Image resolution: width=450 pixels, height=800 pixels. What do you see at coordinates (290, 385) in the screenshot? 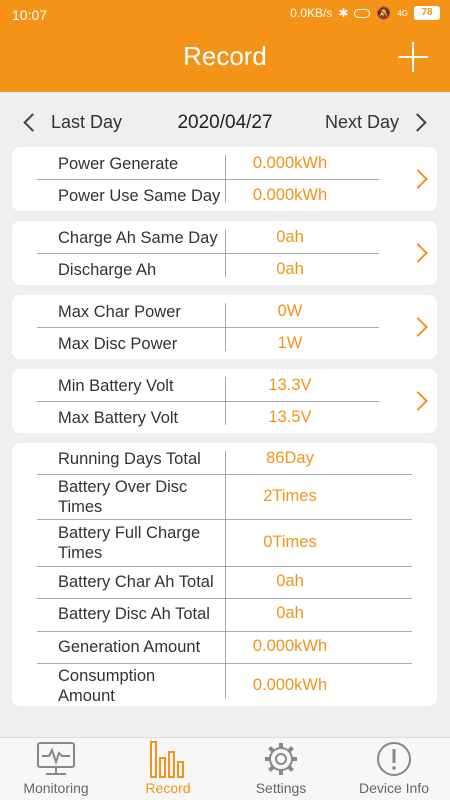
I see `record-value: 13.3V` at bounding box center [290, 385].